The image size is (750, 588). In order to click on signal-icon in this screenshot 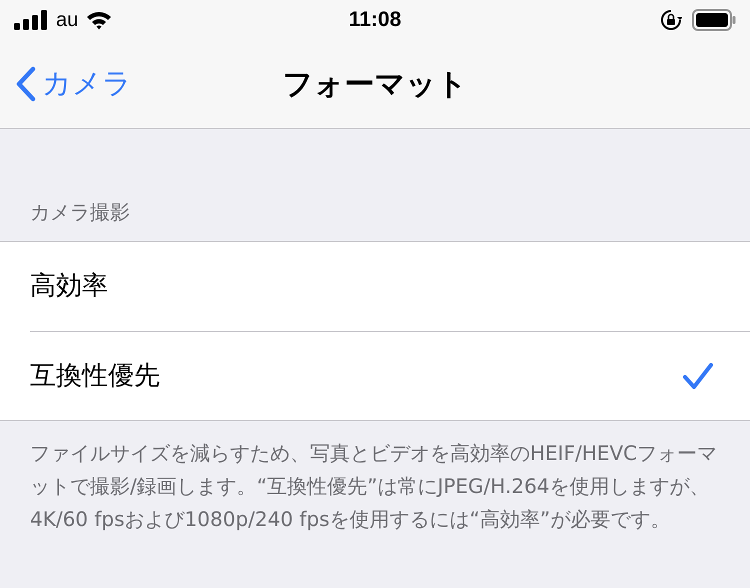, I will do `click(31, 20)`.